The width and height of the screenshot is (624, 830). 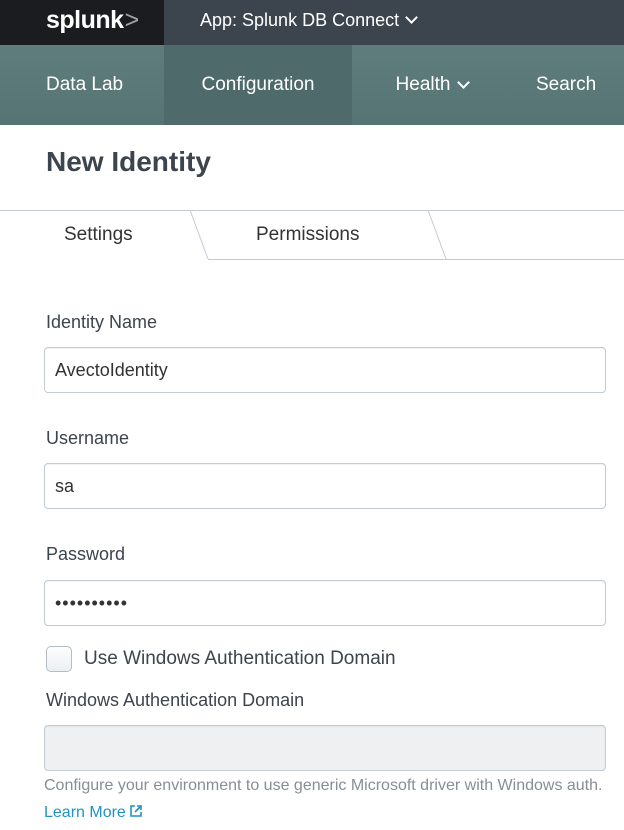 I want to click on learn-more-link: Learn More, so click(x=93, y=812).